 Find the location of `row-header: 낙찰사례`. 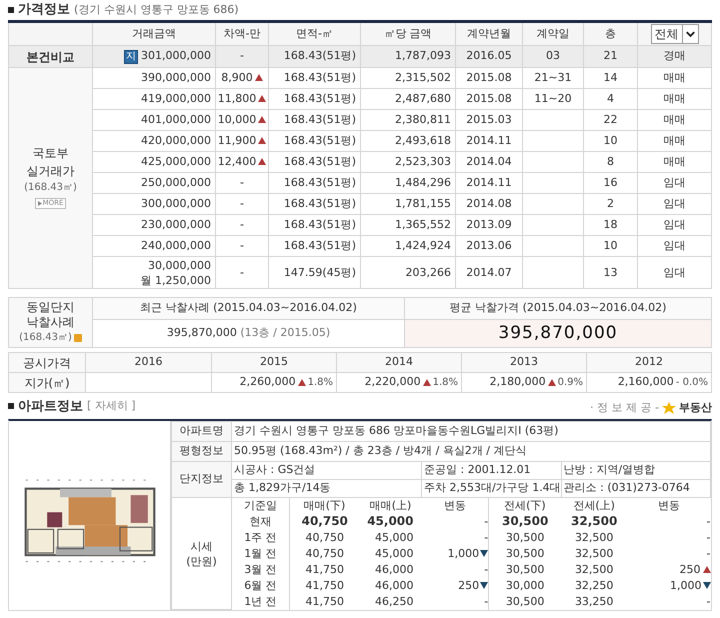

row-header: 낙찰사례 is located at coordinates (51, 322).